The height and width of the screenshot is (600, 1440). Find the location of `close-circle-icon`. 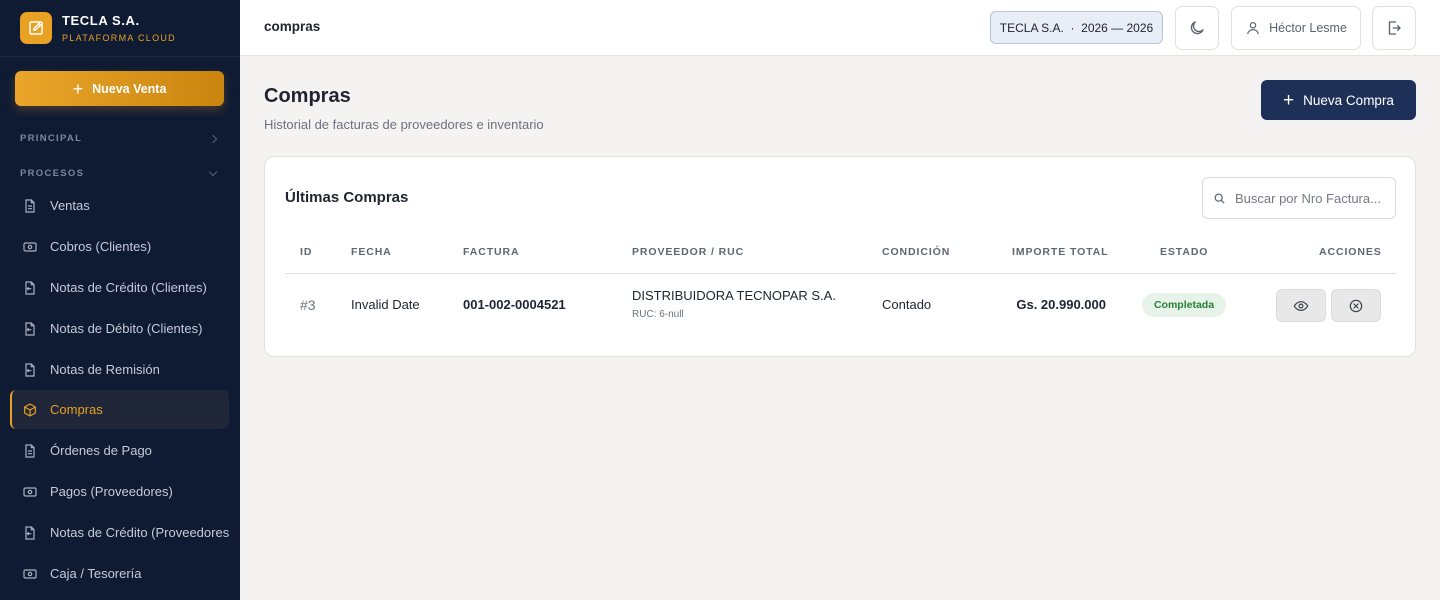

close-circle-icon is located at coordinates (1356, 305).